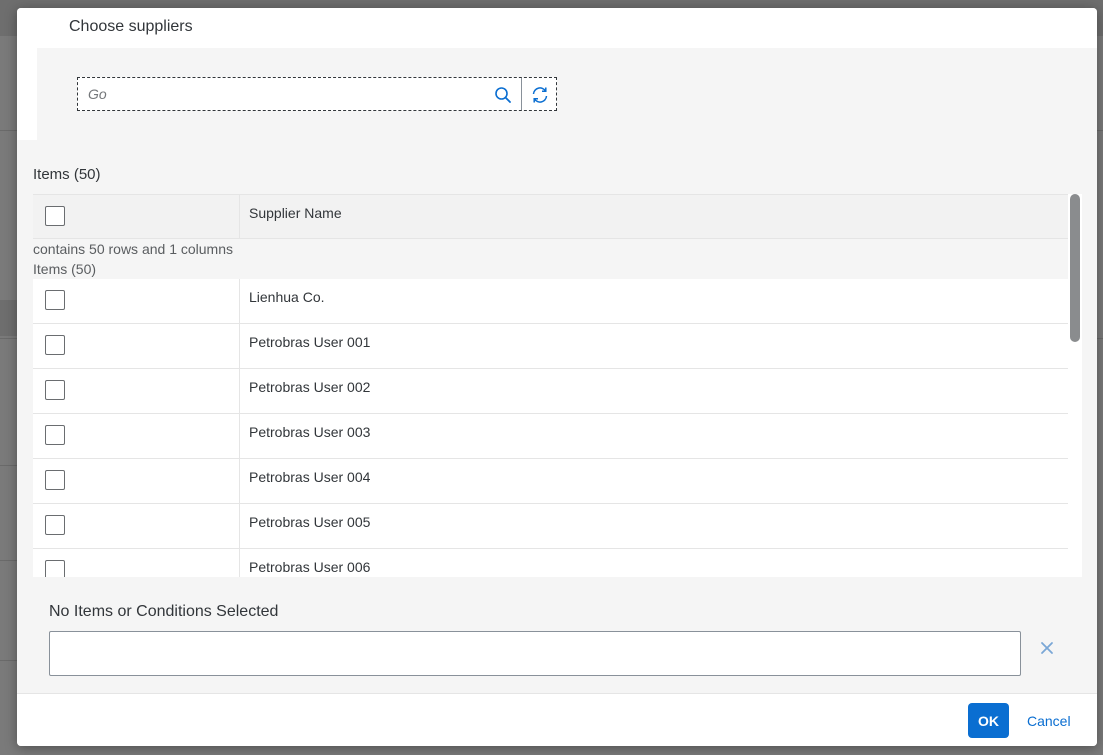  Describe the element at coordinates (65, 269) in the screenshot. I see `table-info-title: Items (50)` at that location.